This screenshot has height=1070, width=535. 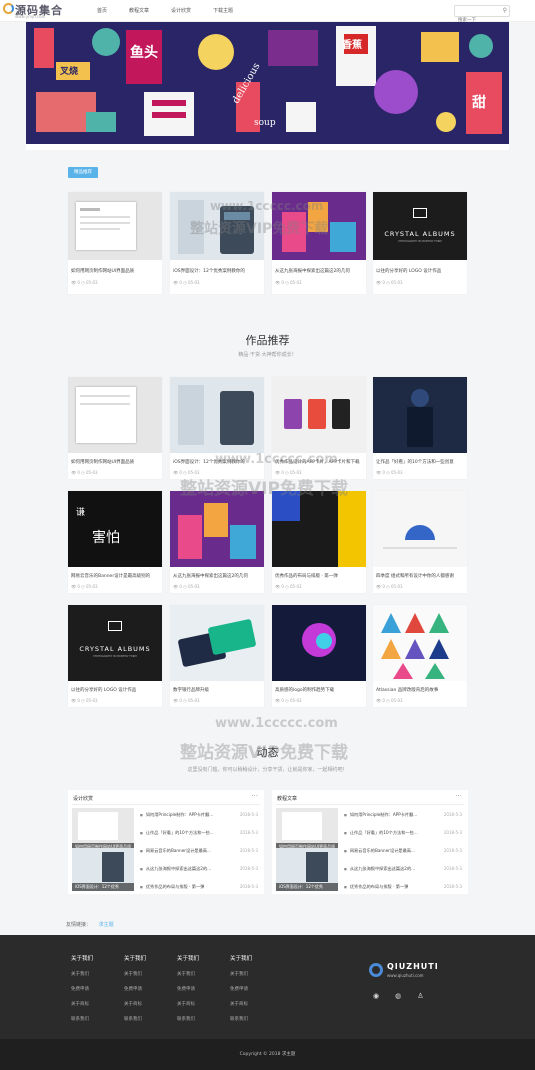 What do you see at coordinates (420, 996) in the screenshot?
I see `qq-icon: ♙` at bounding box center [420, 996].